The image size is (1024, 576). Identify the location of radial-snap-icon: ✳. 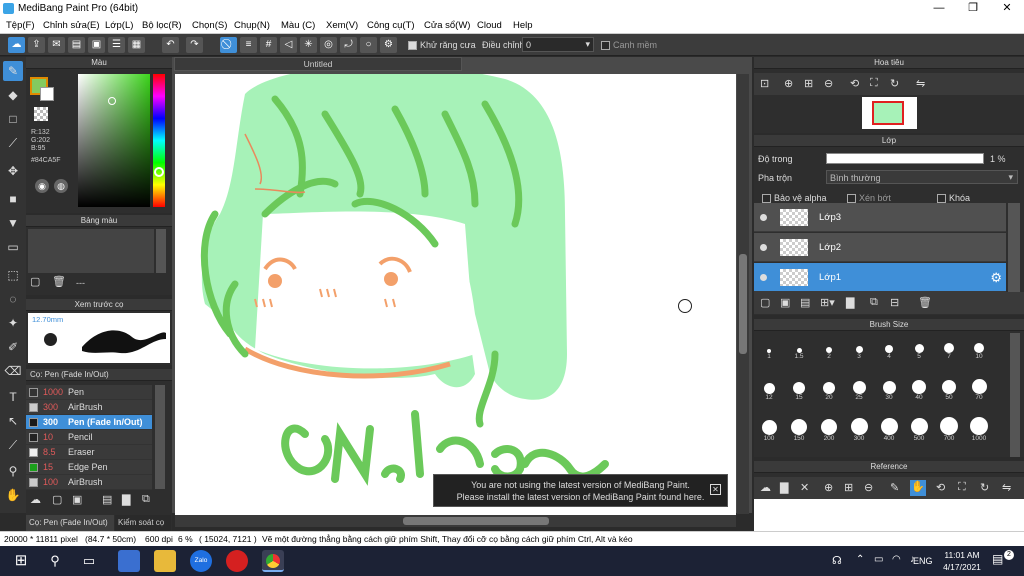
(308, 45).